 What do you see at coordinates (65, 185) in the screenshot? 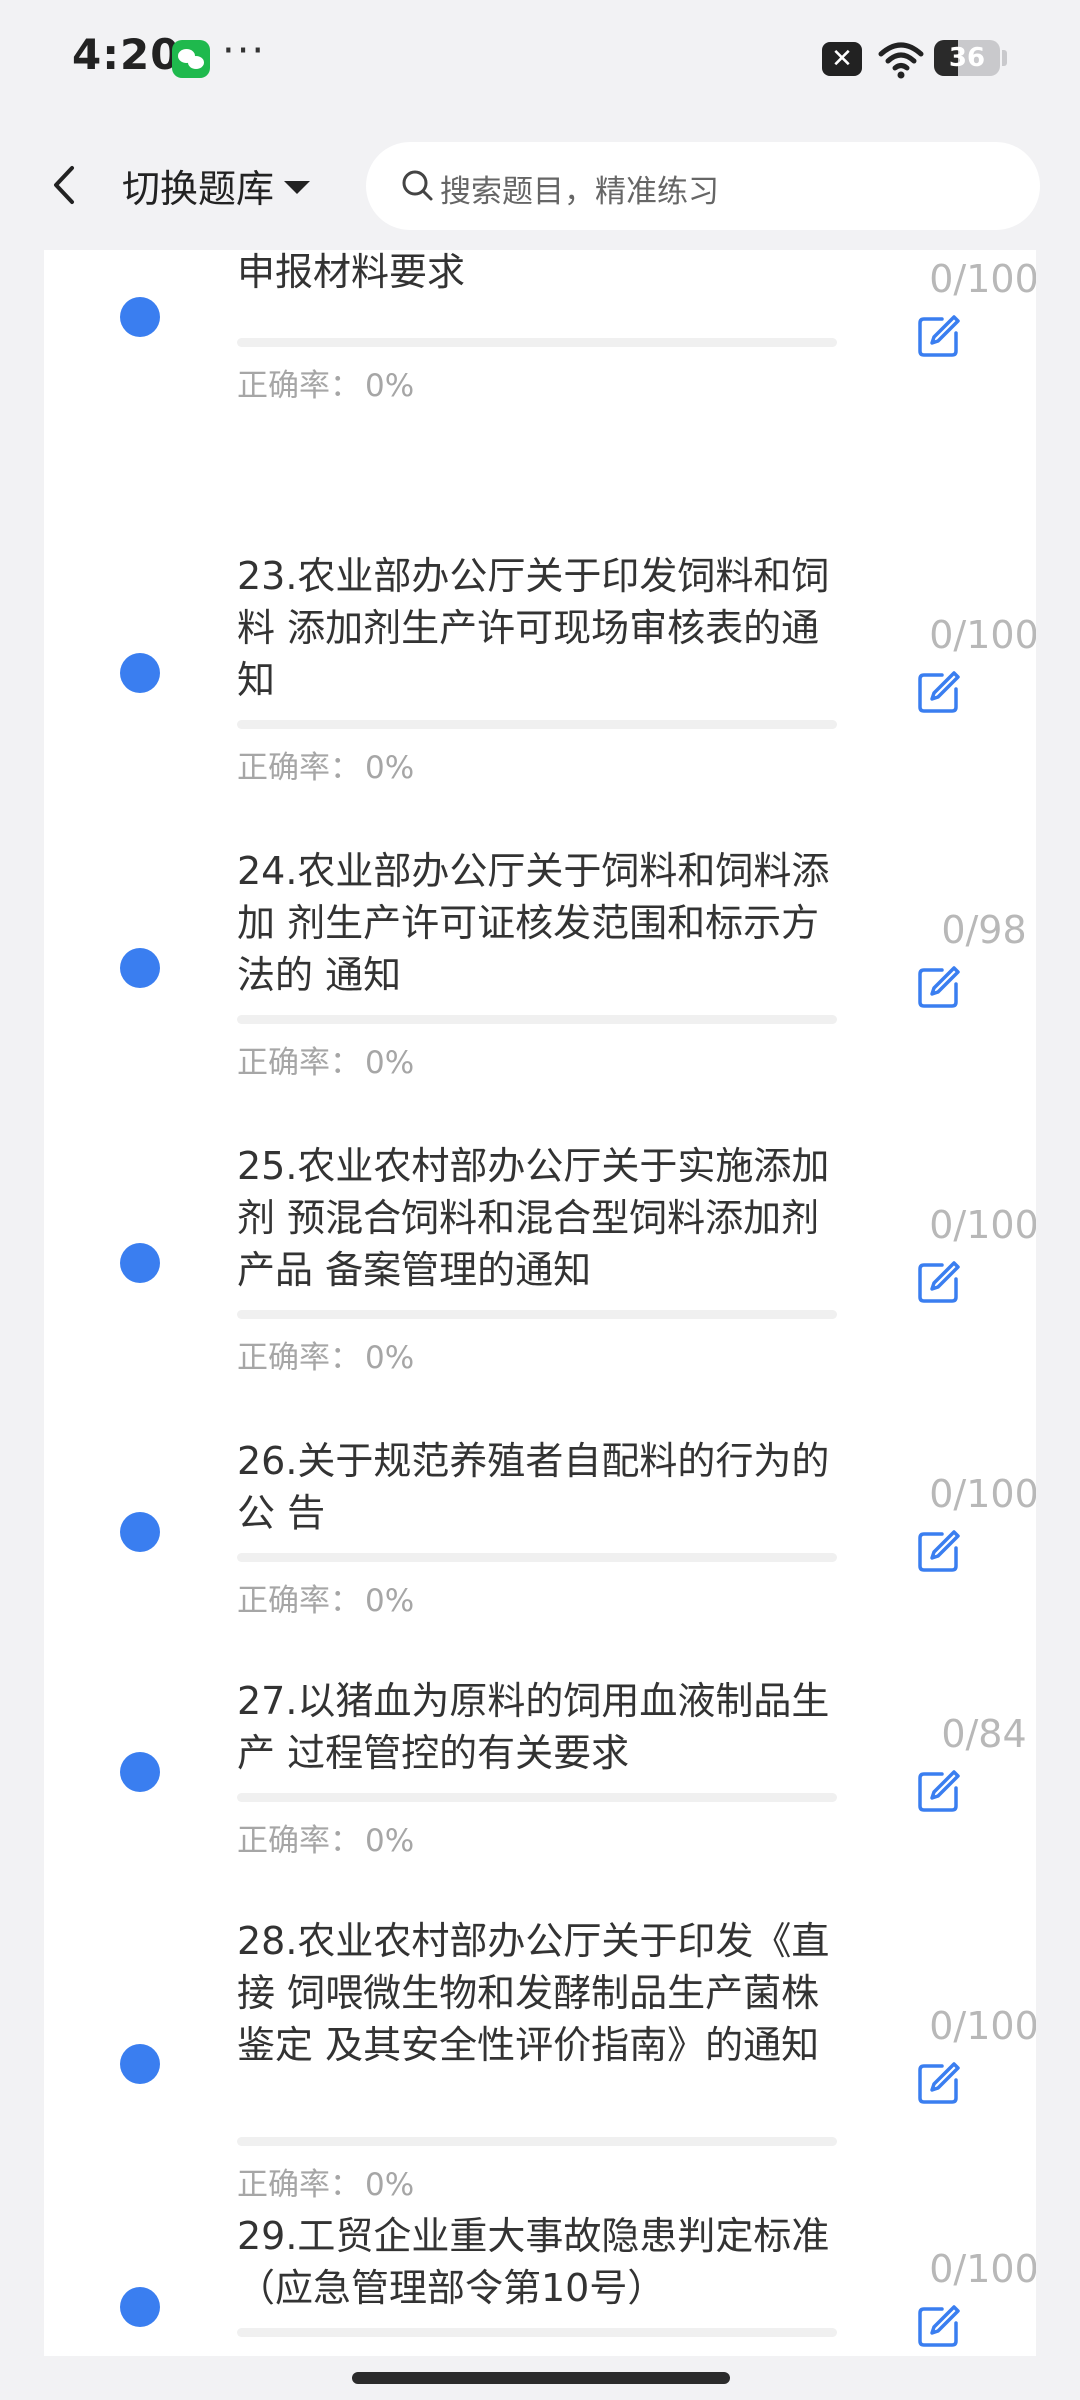
I see `back-chevron-icon` at bounding box center [65, 185].